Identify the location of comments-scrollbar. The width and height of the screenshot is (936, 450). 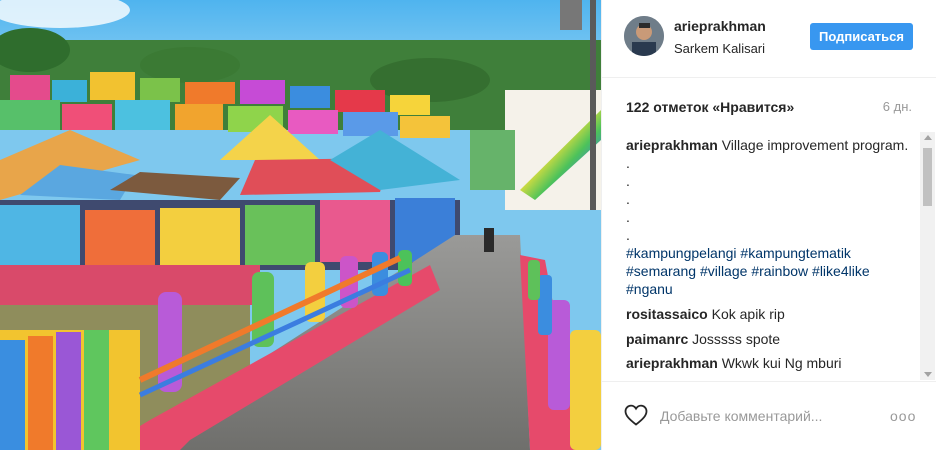
(927, 256).